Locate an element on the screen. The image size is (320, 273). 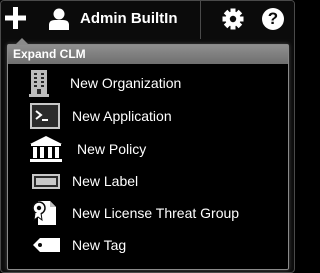
menu-item-label: New Tag is located at coordinates (99, 245).